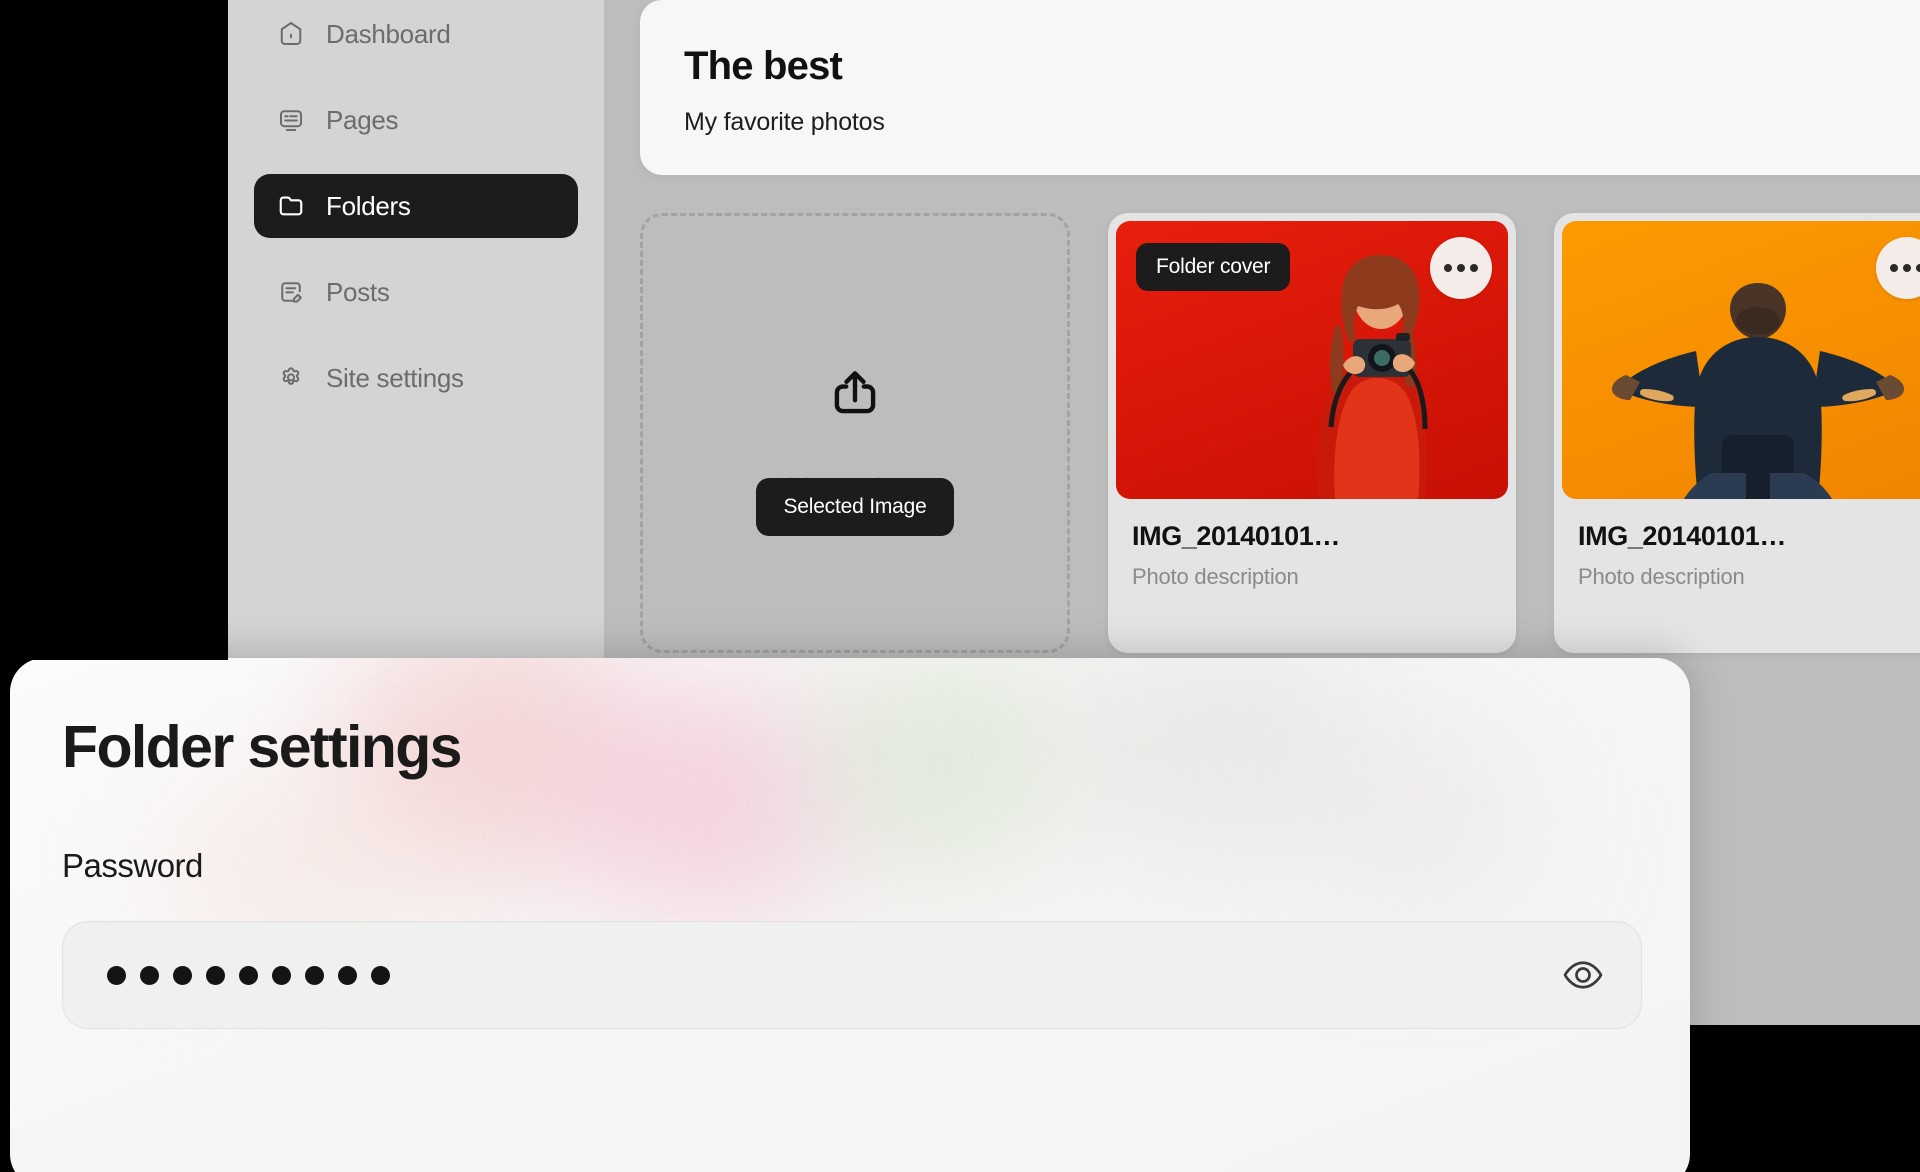 This screenshot has height=1172, width=1920. What do you see at coordinates (291, 206) in the screenshot?
I see `folder-icon` at bounding box center [291, 206].